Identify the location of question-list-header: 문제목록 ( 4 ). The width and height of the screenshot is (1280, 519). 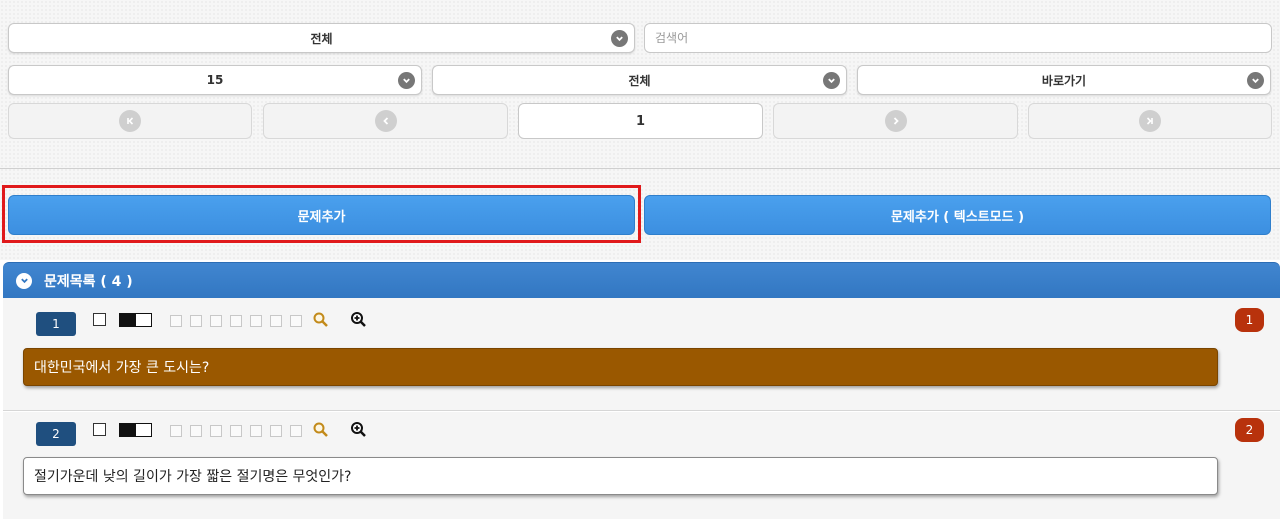
(641, 280).